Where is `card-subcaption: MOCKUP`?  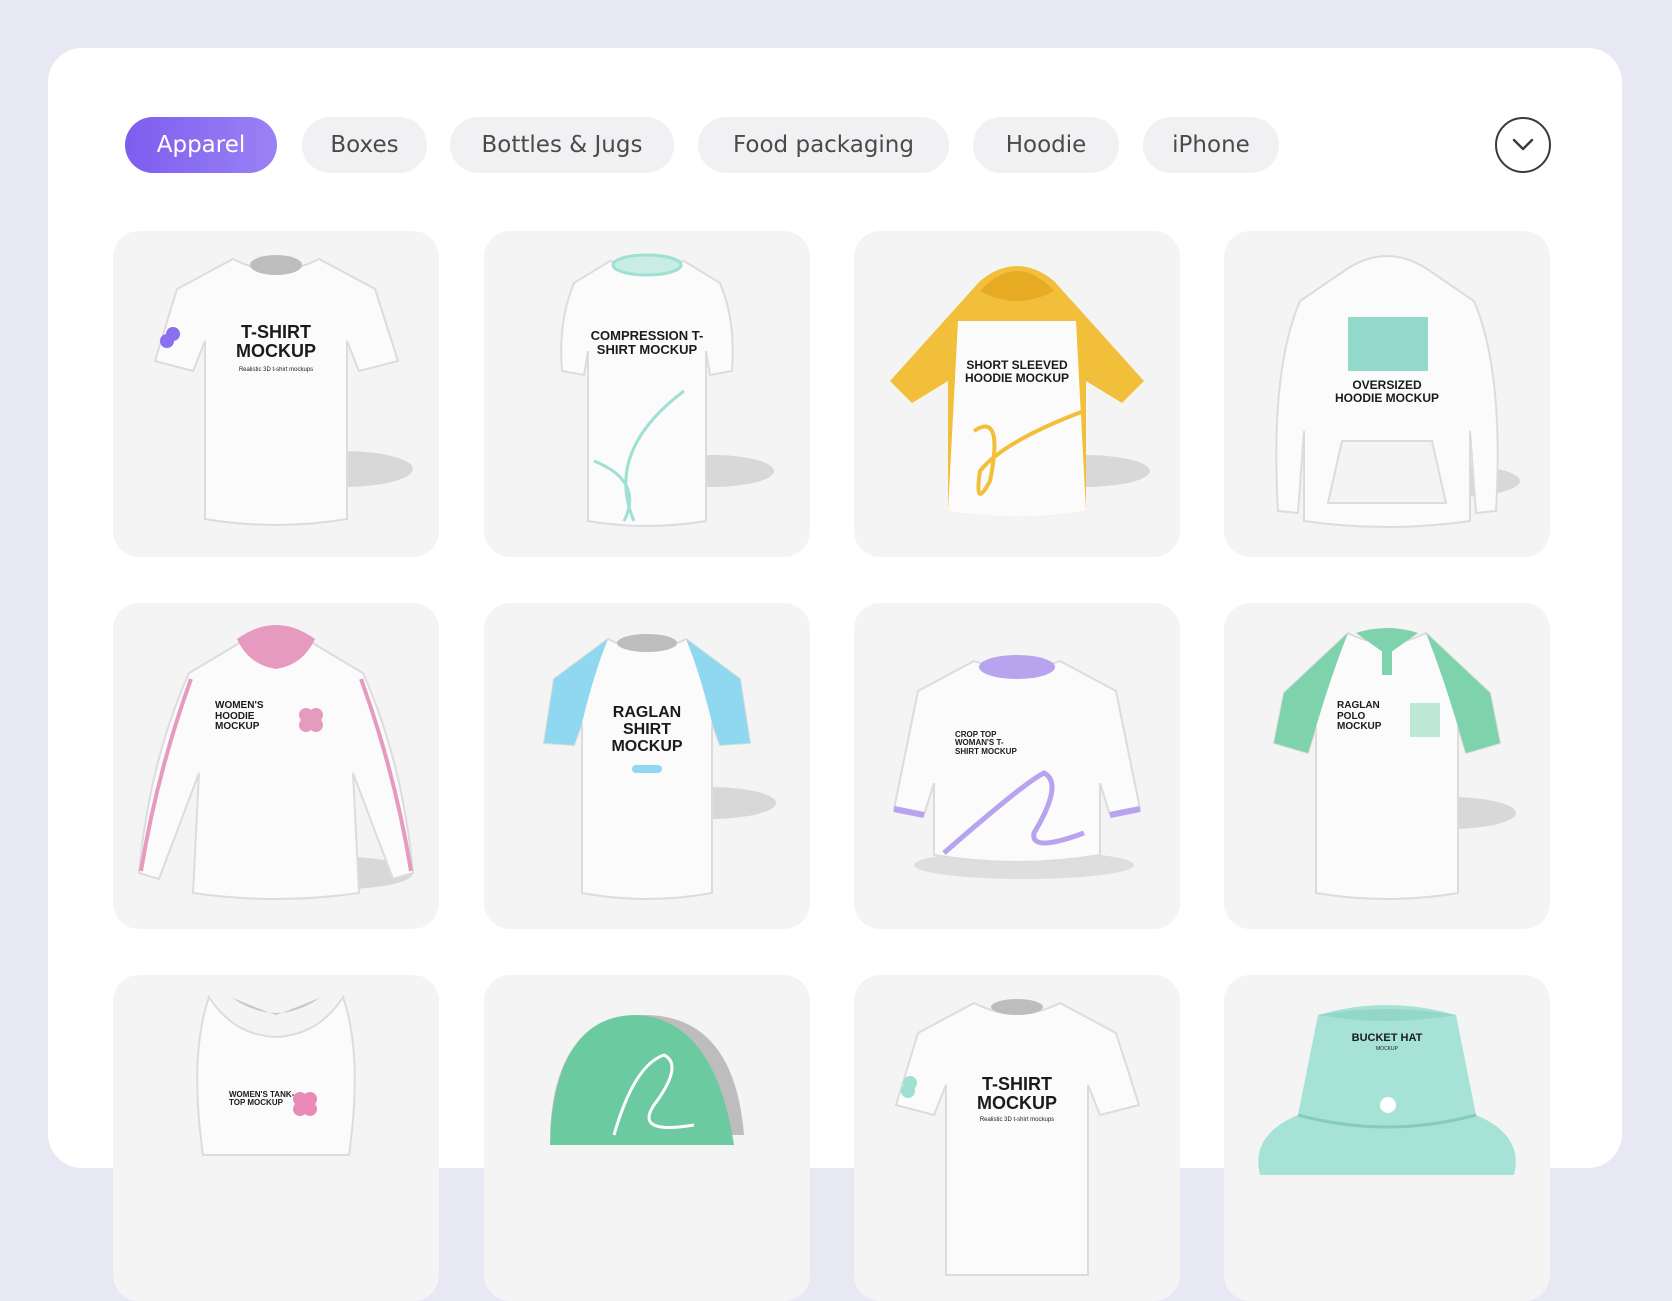
card-subcaption: MOCKUP is located at coordinates (1387, 1049).